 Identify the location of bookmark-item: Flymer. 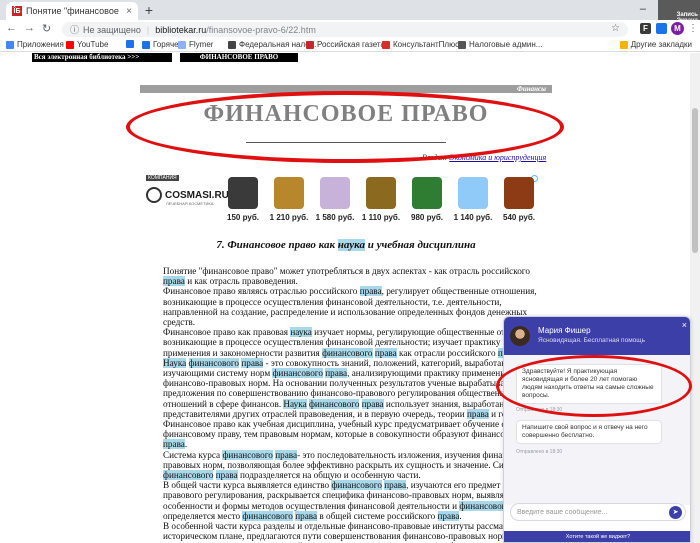
(195, 44).